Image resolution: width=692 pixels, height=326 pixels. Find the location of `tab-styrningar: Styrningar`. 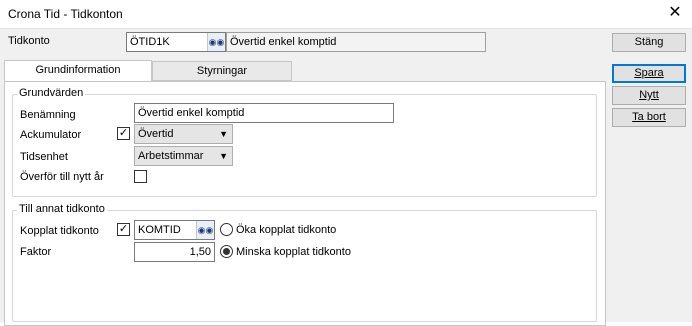

tab-styrningar: Styrningar is located at coordinates (222, 71).